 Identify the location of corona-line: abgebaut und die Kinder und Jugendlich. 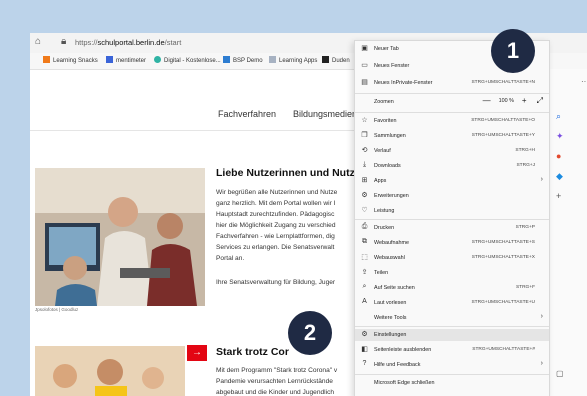
(275, 392).